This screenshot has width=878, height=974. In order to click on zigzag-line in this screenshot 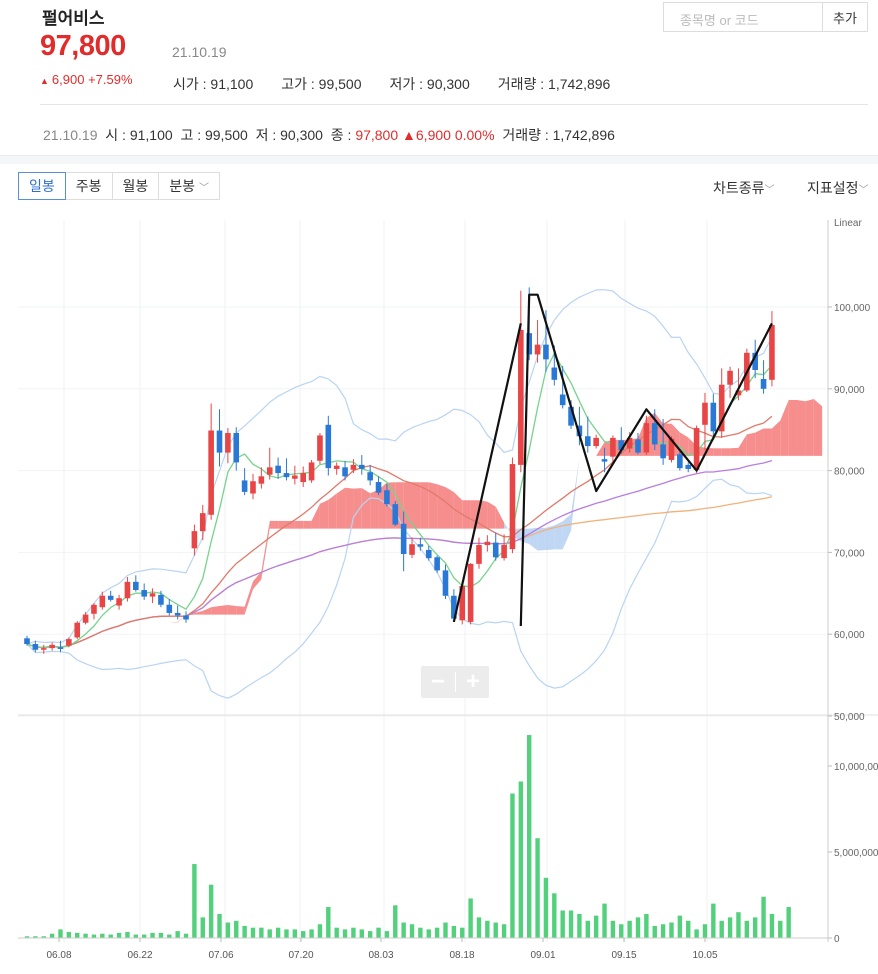, I will do `click(646, 460)`.